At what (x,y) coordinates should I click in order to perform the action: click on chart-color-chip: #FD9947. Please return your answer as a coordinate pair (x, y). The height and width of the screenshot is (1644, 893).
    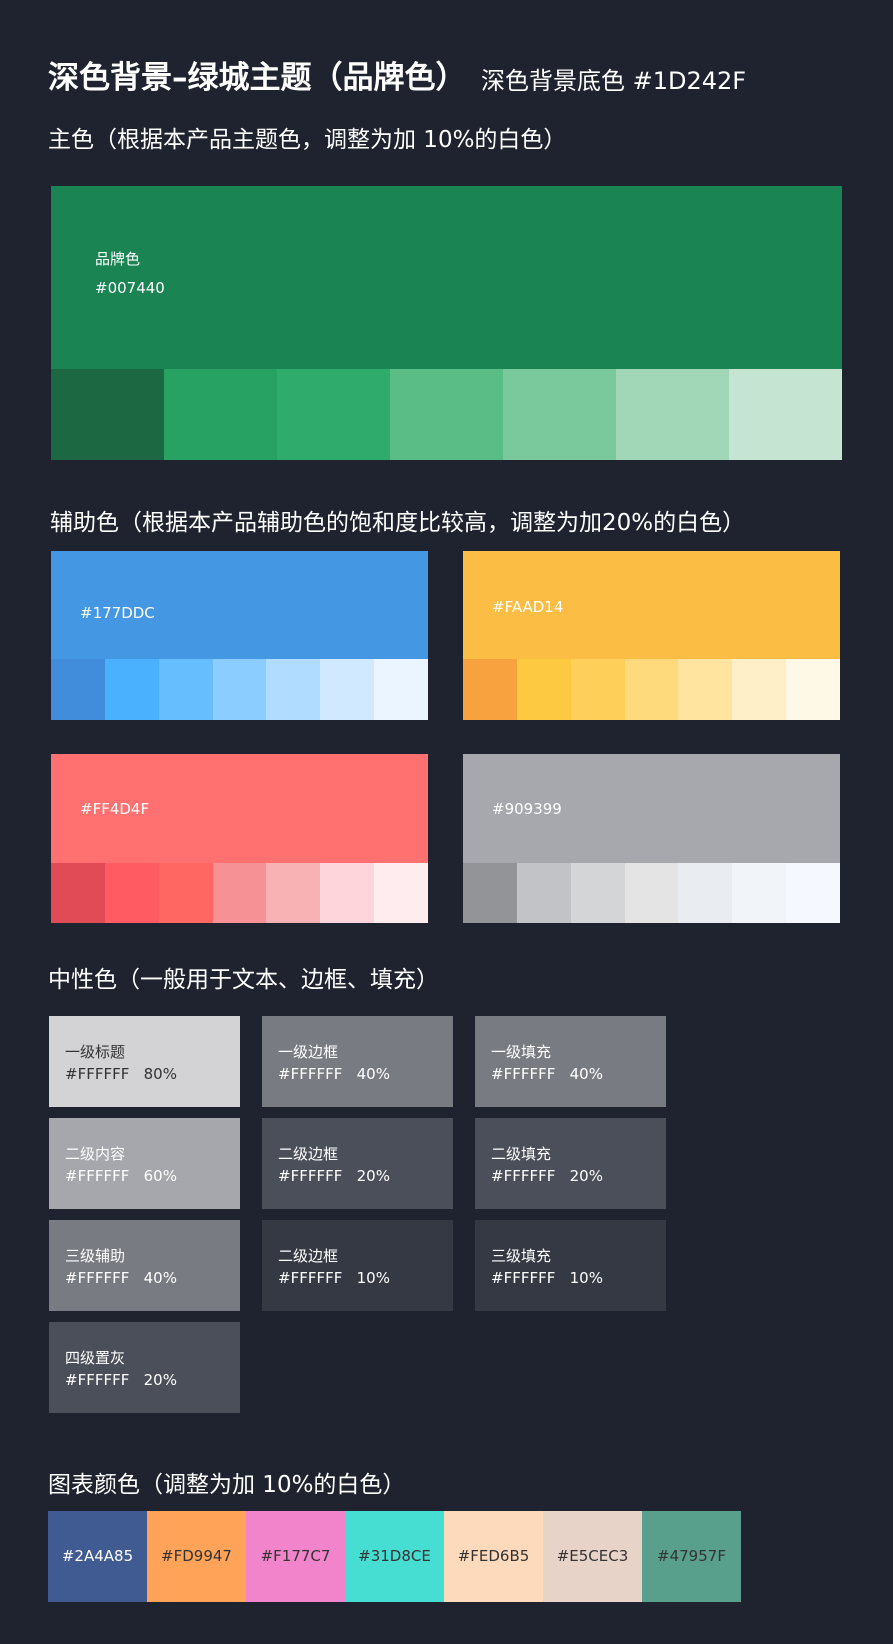
    Looking at the image, I should click on (196, 1556).